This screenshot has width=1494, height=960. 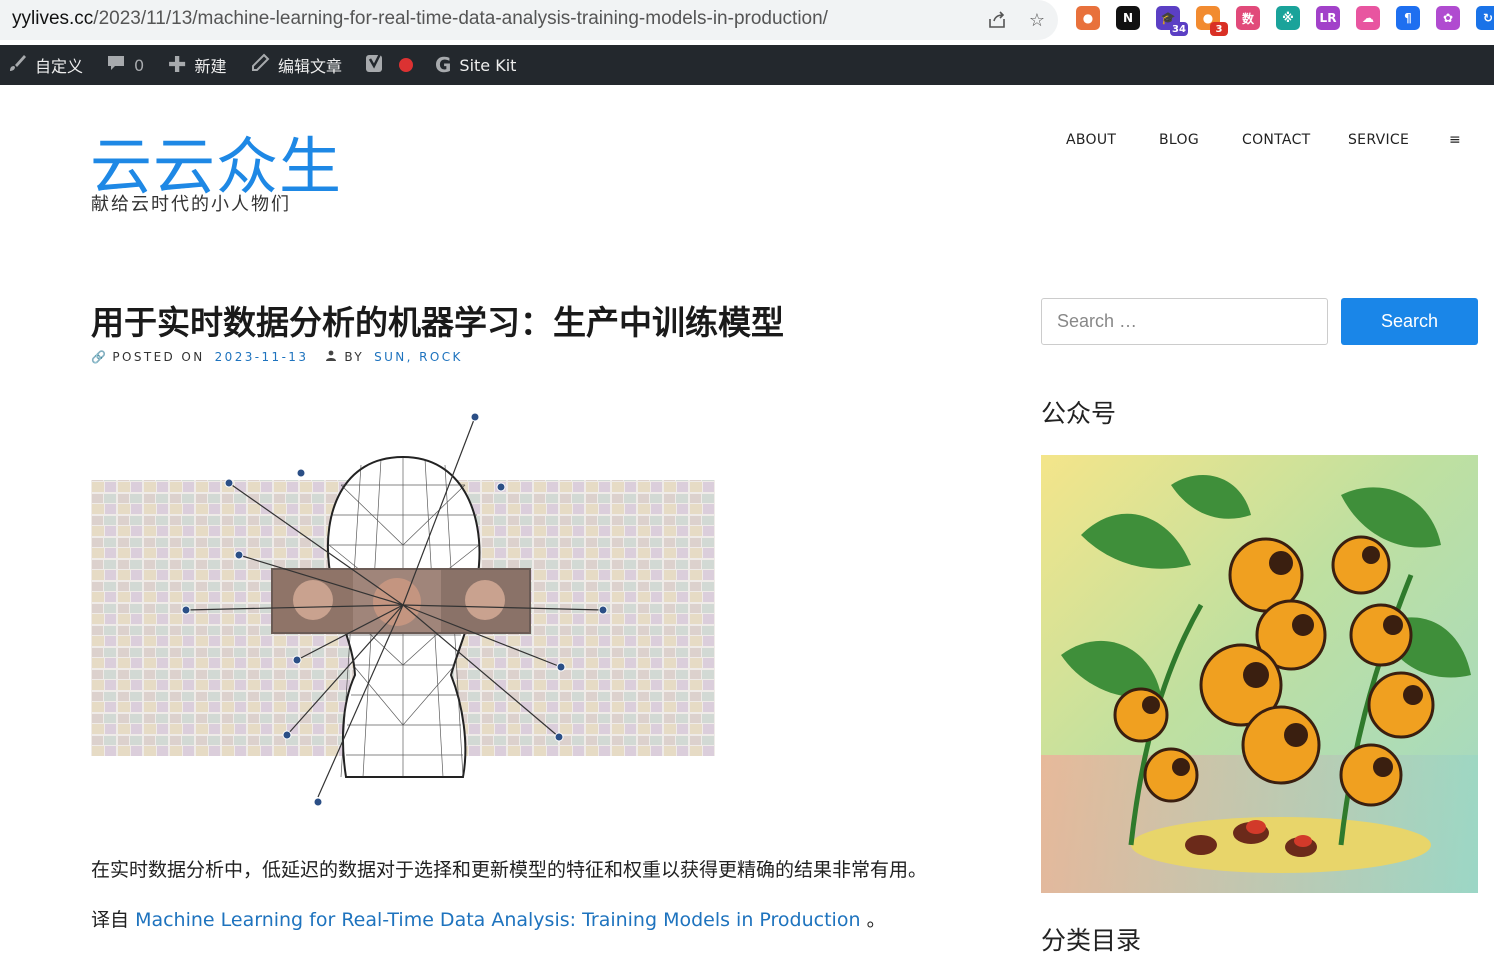 What do you see at coordinates (100, 357) in the screenshot?
I see `link-icon: 🔗` at bounding box center [100, 357].